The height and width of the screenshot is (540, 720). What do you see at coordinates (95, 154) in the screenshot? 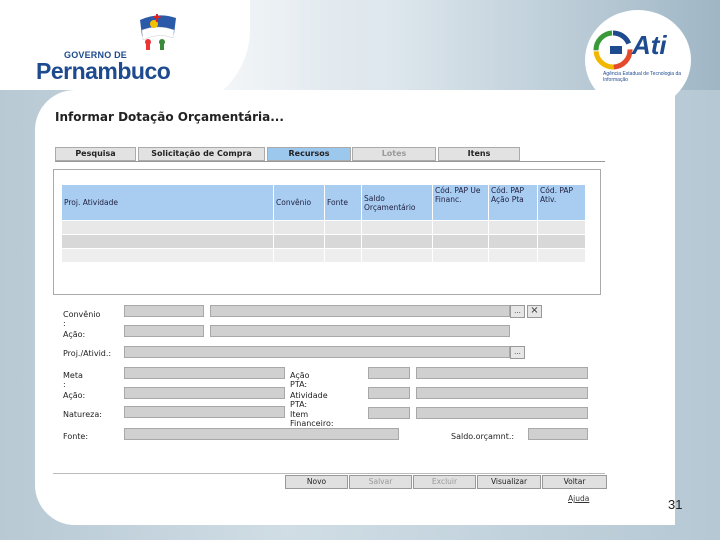
I see `tab-pesquisa: Pesquisa` at bounding box center [95, 154].